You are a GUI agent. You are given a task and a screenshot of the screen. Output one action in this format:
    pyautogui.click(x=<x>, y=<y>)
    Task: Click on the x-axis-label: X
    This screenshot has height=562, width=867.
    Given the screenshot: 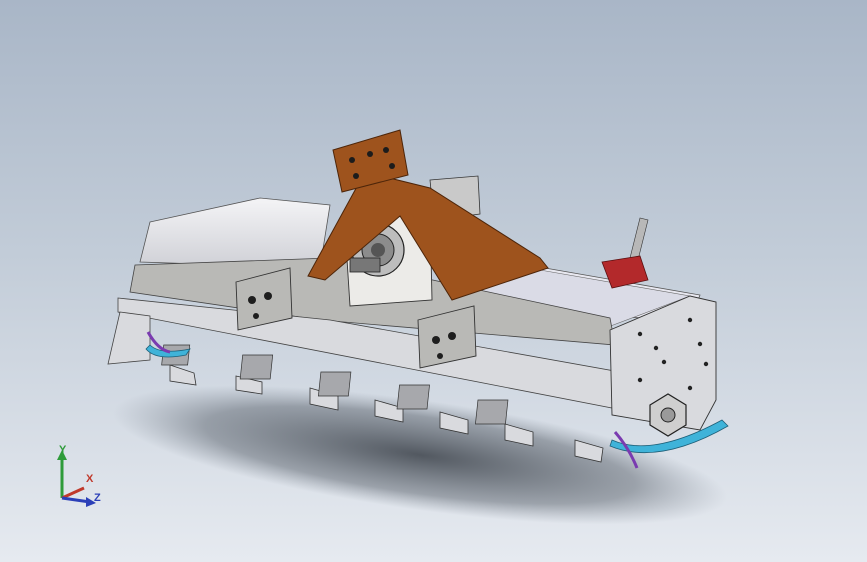 What is the action you would take?
    pyautogui.click(x=90, y=479)
    